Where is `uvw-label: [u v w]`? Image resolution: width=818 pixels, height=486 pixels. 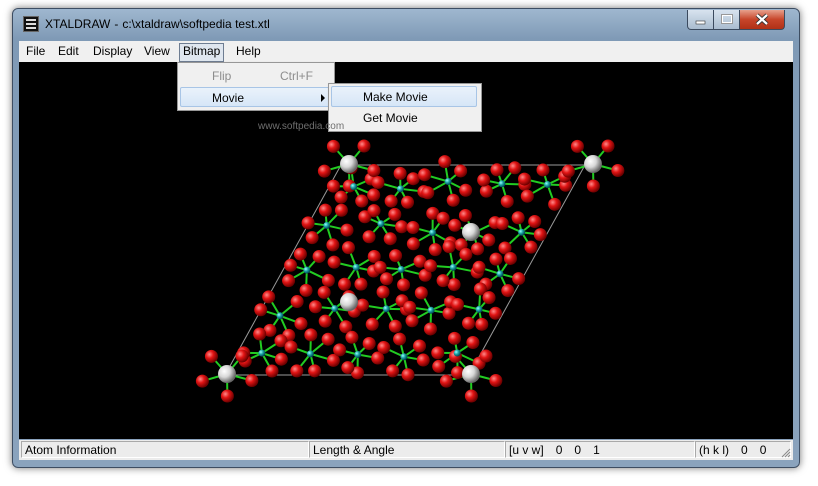
uvw-label: [u v w] is located at coordinates (526, 450).